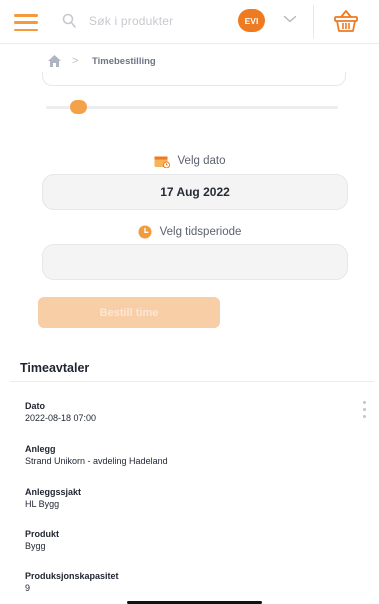 The width and height of the screenshot is (379, 604). Describe the element at coordinates (42, 534) in the screenshot. I see `field-label: Produkt` at that location.